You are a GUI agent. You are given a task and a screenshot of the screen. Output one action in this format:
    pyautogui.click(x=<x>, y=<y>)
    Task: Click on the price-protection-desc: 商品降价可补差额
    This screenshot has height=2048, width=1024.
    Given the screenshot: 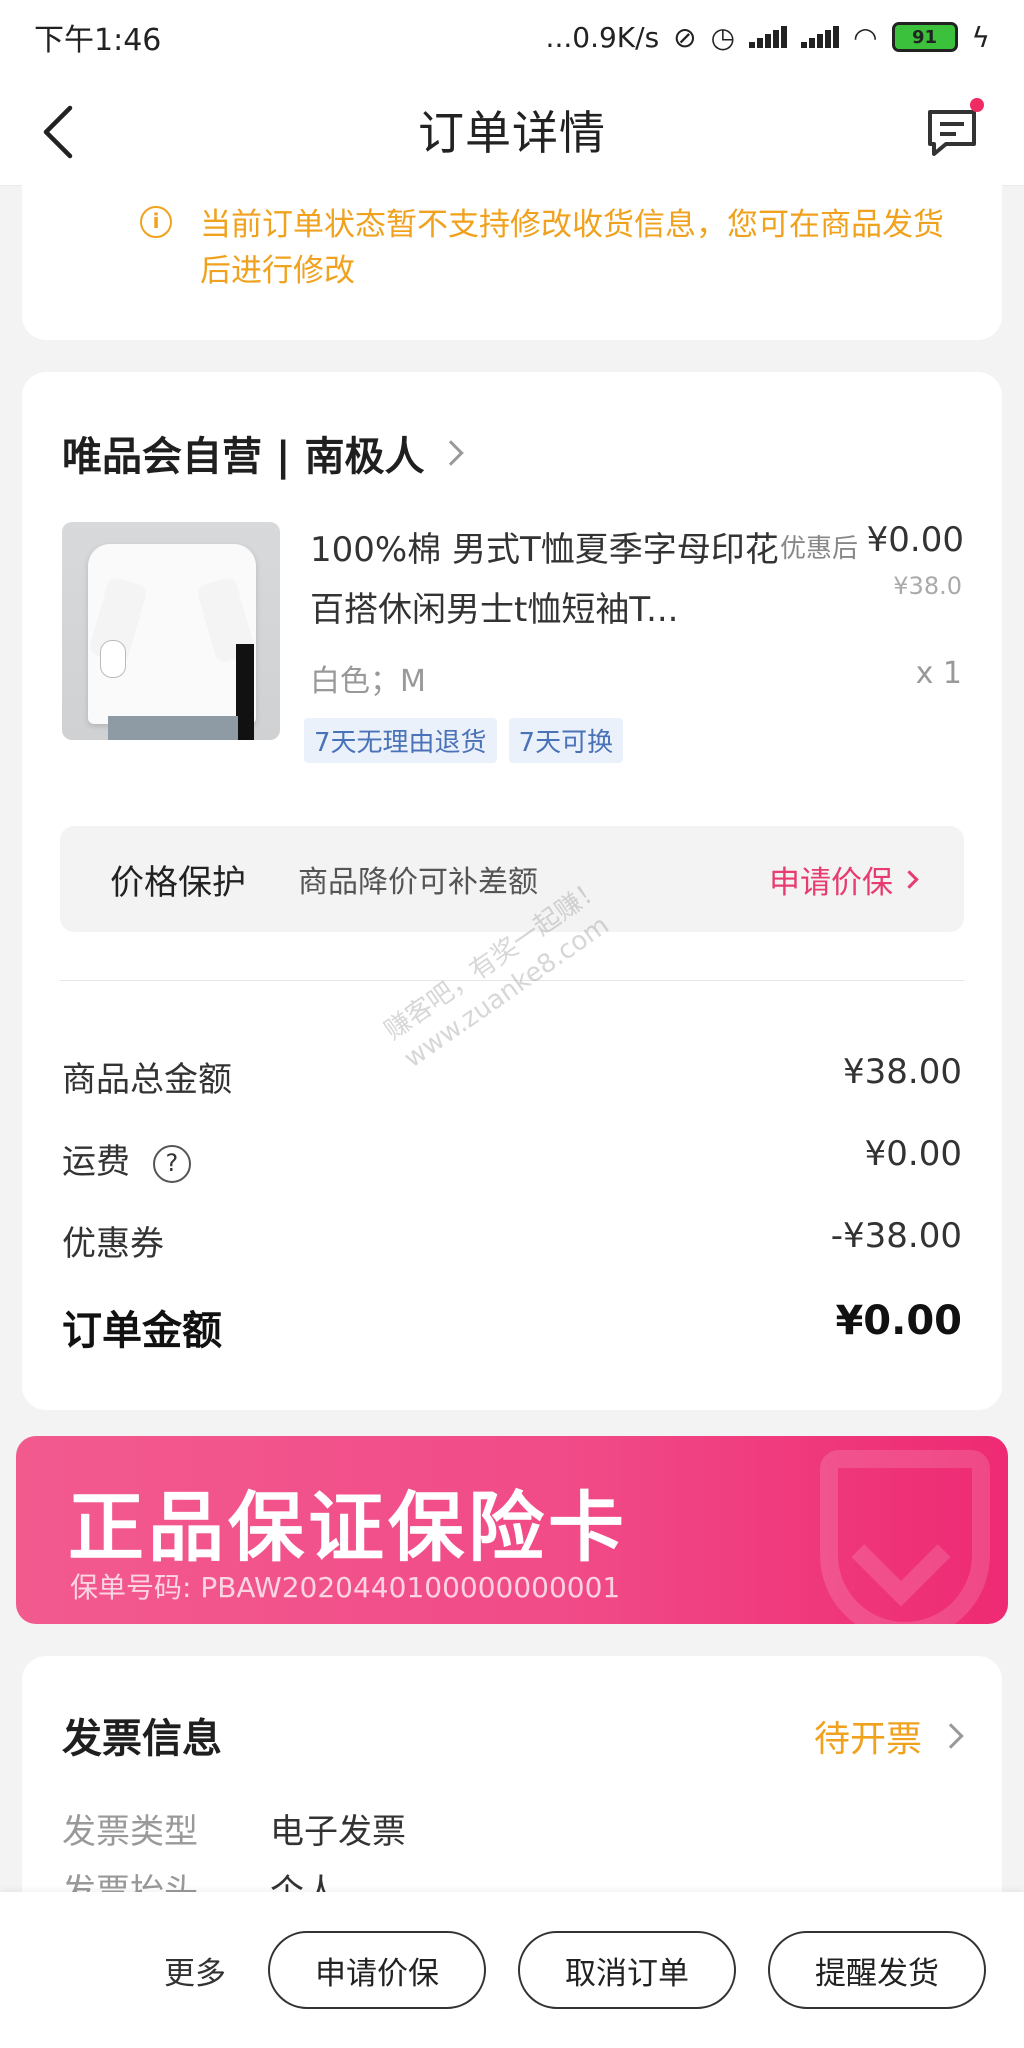 What is the action you would take?
    pyautogui.click(x=418, y=882)
    